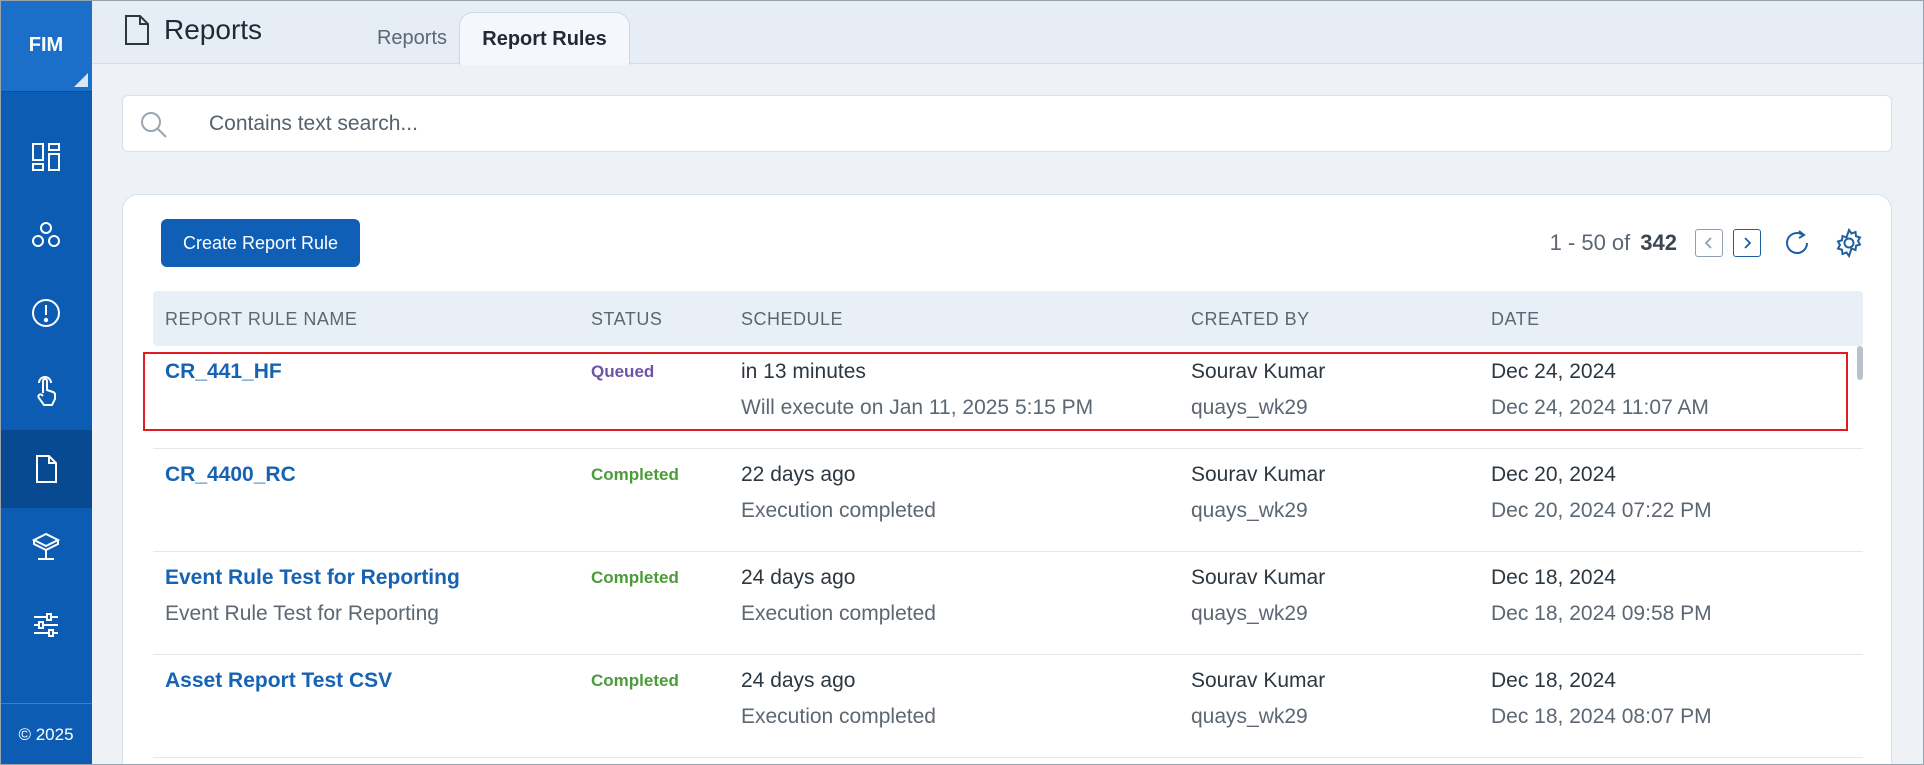 The height and width of the screenshot is (765, 1924). I want to click on schedule-detail: Will execute on Jan 11, 2025 5:15 PM, so click(917, 407).